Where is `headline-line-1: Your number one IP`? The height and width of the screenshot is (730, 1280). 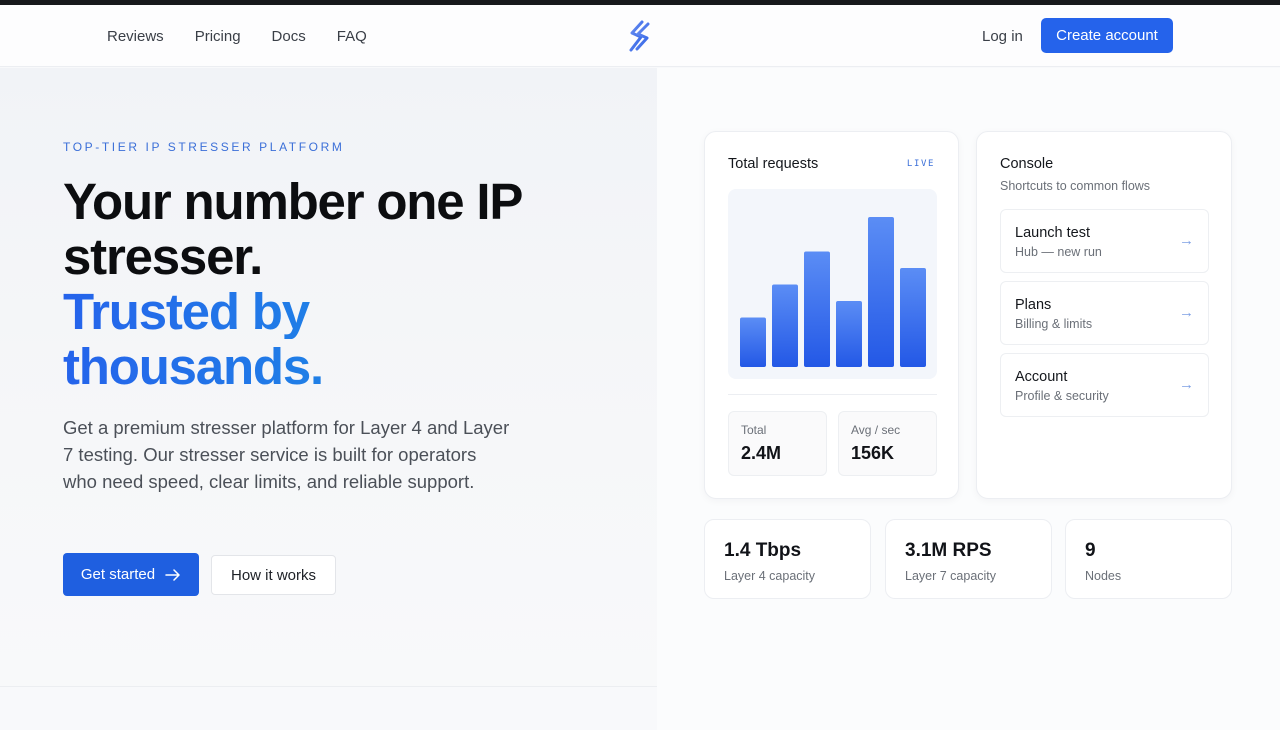
headline-line-1: Your number one IP is located at coordinates (293, 201).